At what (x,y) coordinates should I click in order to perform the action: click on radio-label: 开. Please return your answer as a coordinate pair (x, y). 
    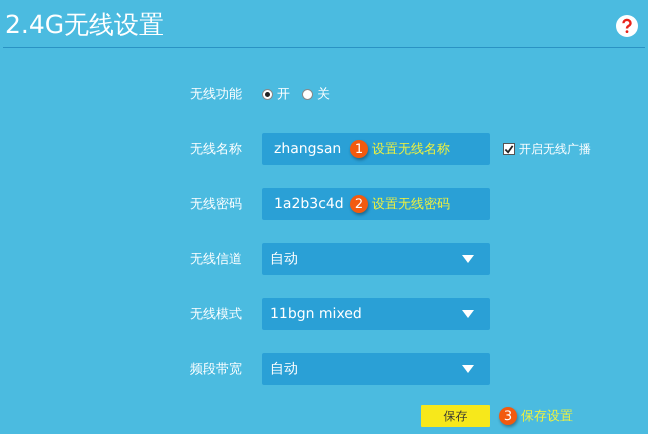
    Looking at the image, I should click on (283, 94).